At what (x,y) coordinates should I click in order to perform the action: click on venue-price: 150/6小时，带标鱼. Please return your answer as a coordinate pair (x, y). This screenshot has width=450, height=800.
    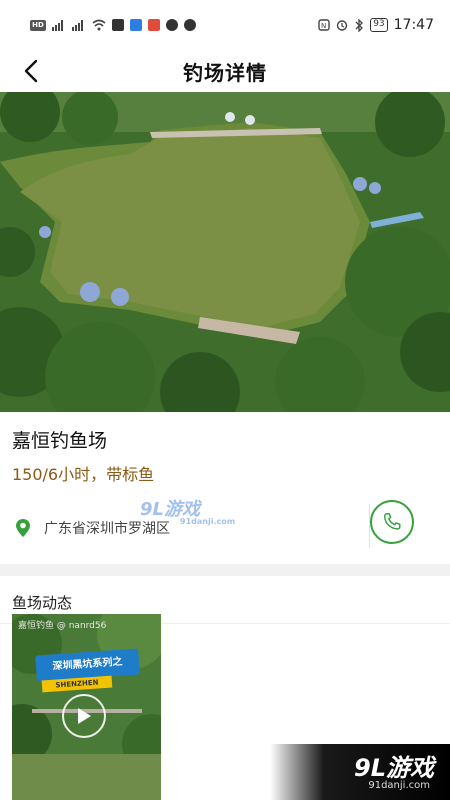
    Looking at the image, I should click on (83, 474).